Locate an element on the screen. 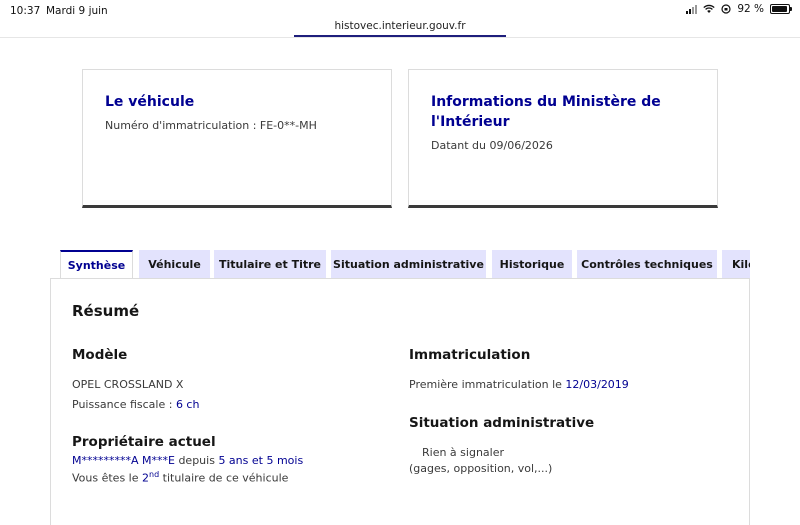 This screenshot has height=525, width=800. tab-vehicule: Véhicule is located at coordinates (174, 264).